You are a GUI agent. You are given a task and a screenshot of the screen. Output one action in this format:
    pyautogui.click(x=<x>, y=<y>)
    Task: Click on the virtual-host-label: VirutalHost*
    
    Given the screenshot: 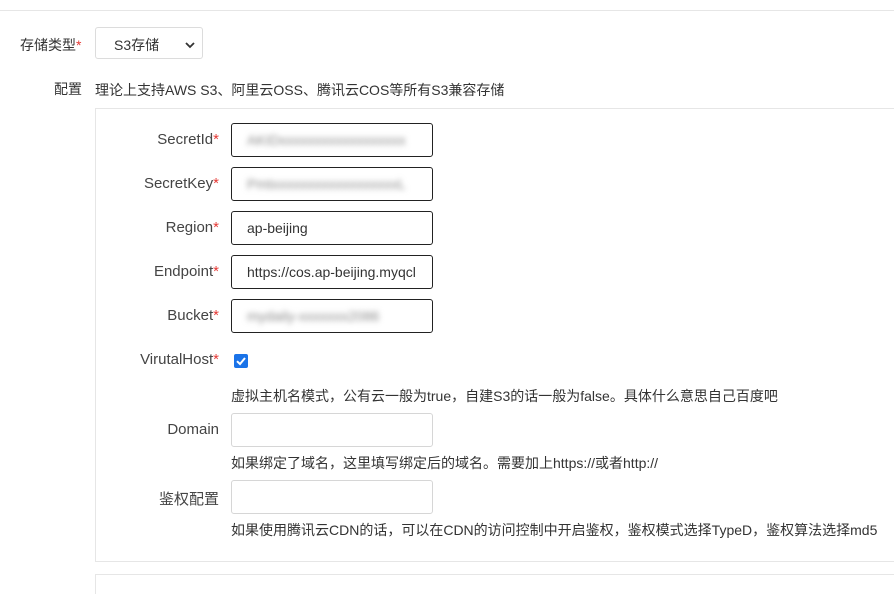 What is the action you would take?
    pyautogui.click(x=179, y=359)
    